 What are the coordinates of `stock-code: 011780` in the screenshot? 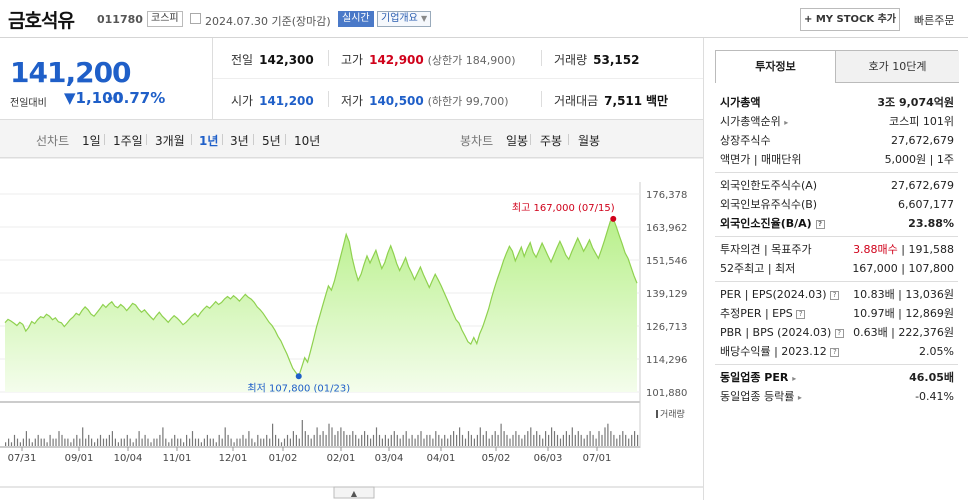 It's located at (120, 19).